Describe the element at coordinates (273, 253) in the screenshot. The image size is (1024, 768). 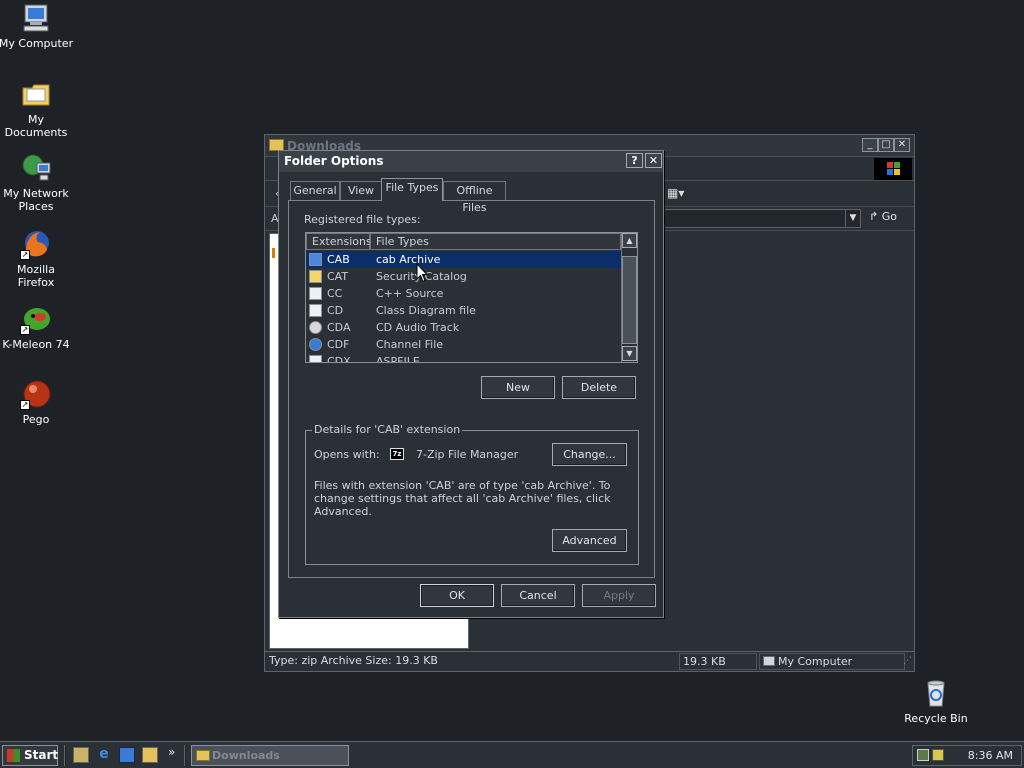
I see `task-pane-mark` at that location.